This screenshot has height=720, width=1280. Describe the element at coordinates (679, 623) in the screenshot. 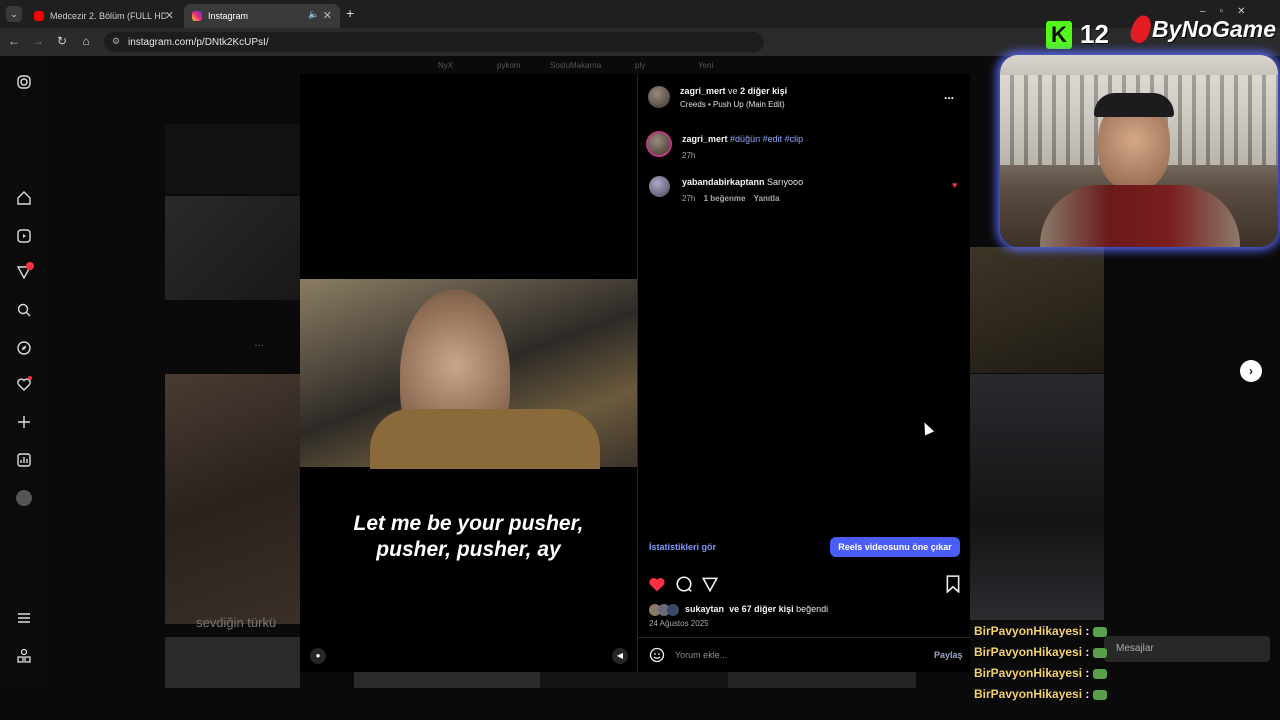

I see `post-date: 24 Ağustos 2025` at that location.